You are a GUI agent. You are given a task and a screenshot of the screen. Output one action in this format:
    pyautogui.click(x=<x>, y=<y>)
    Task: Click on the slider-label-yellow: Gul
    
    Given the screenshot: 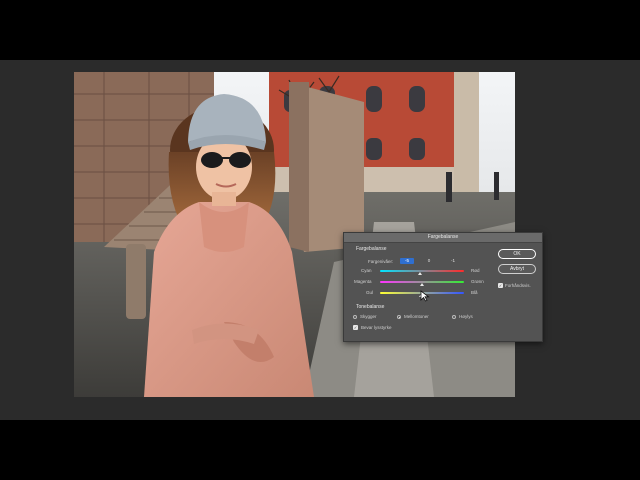 What is the action you would take?
    pyautogui.click(x=370, y=292)
    